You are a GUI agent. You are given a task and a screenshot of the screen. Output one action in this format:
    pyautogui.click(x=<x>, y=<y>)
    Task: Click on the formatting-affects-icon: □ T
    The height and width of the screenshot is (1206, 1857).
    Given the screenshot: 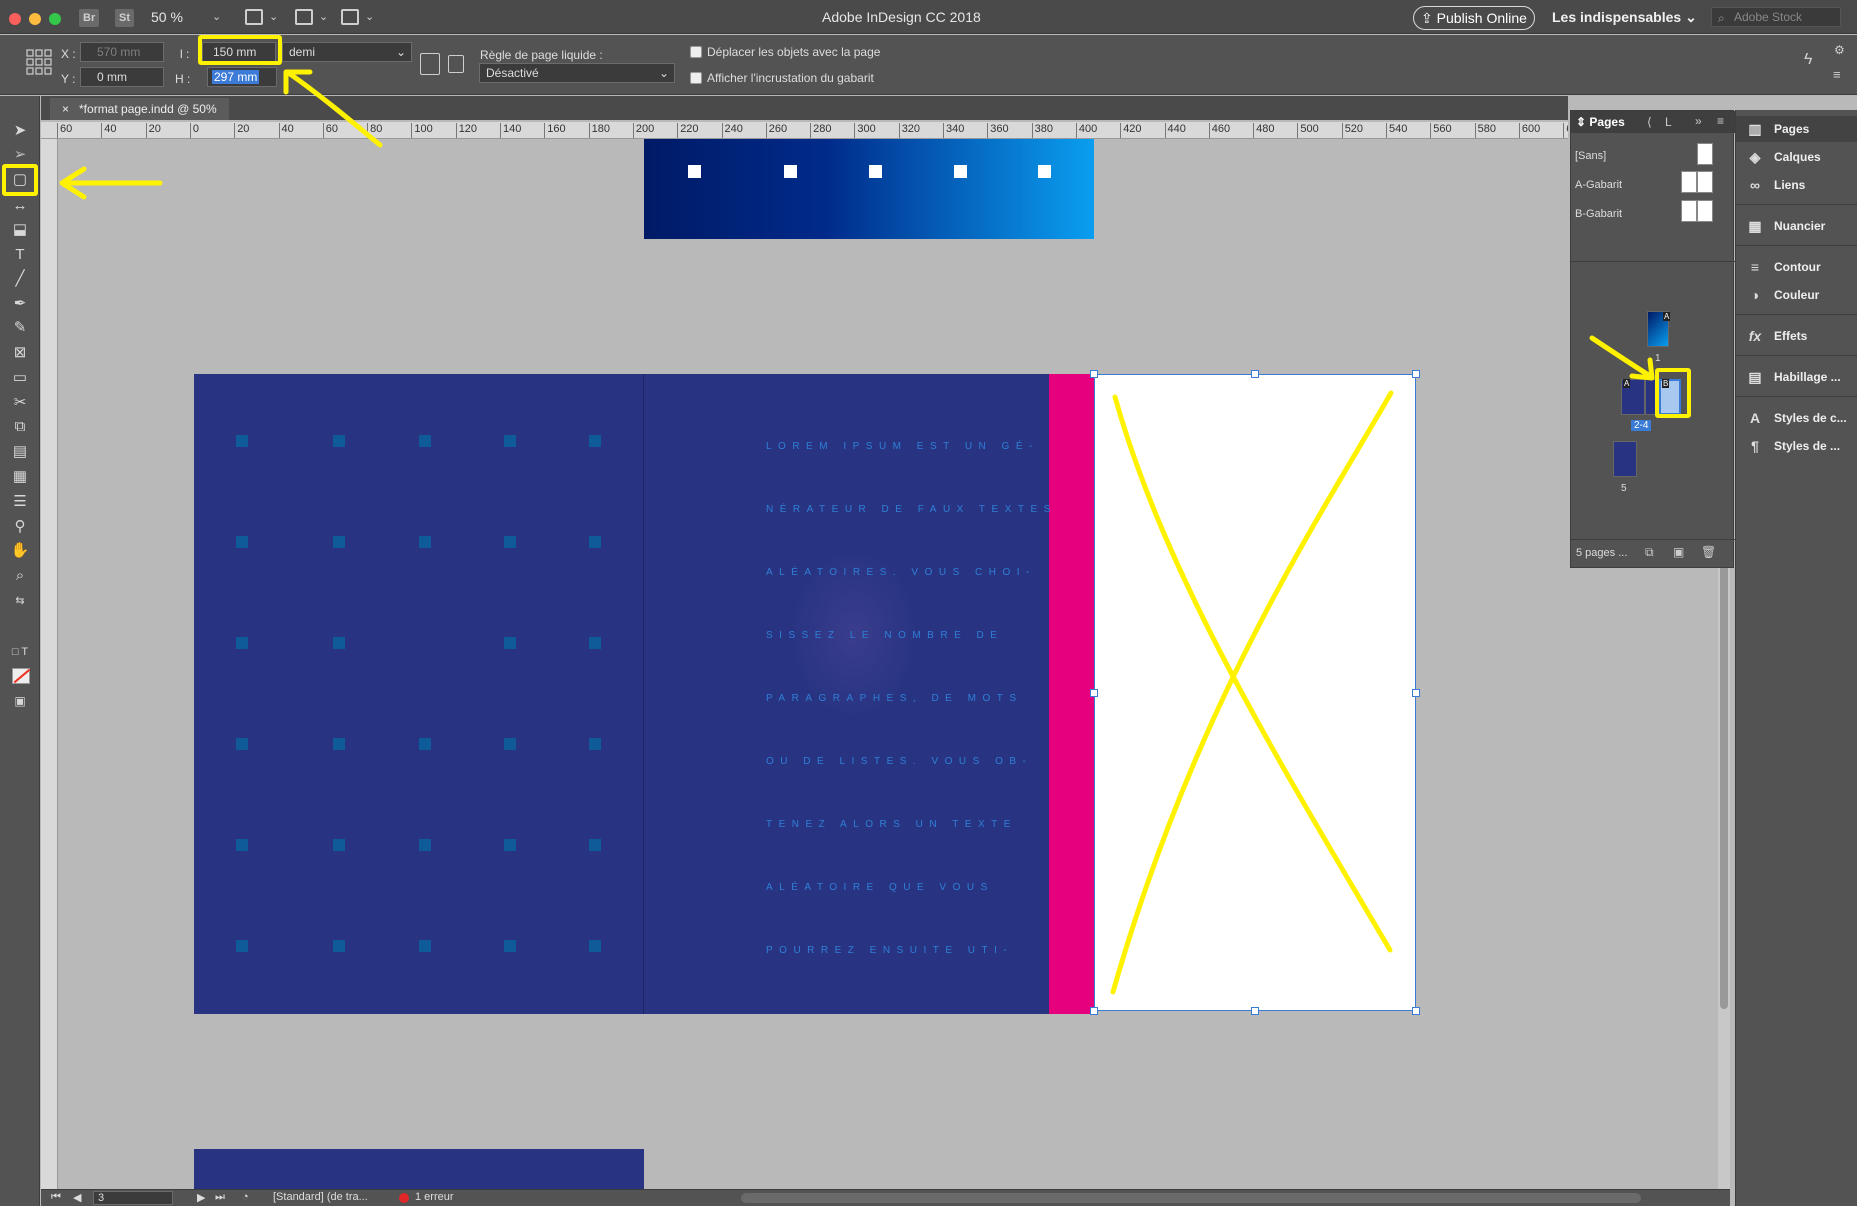 What is the action you would take?
    pyautogui.click(x=20, y=652)
    